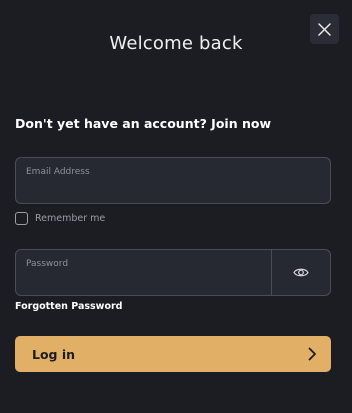 The width and height of the screenshot is (352, 413). Describe the element at coordinates (54, 354) in the screenshot. I see `login-button-label: Log in` at that location.